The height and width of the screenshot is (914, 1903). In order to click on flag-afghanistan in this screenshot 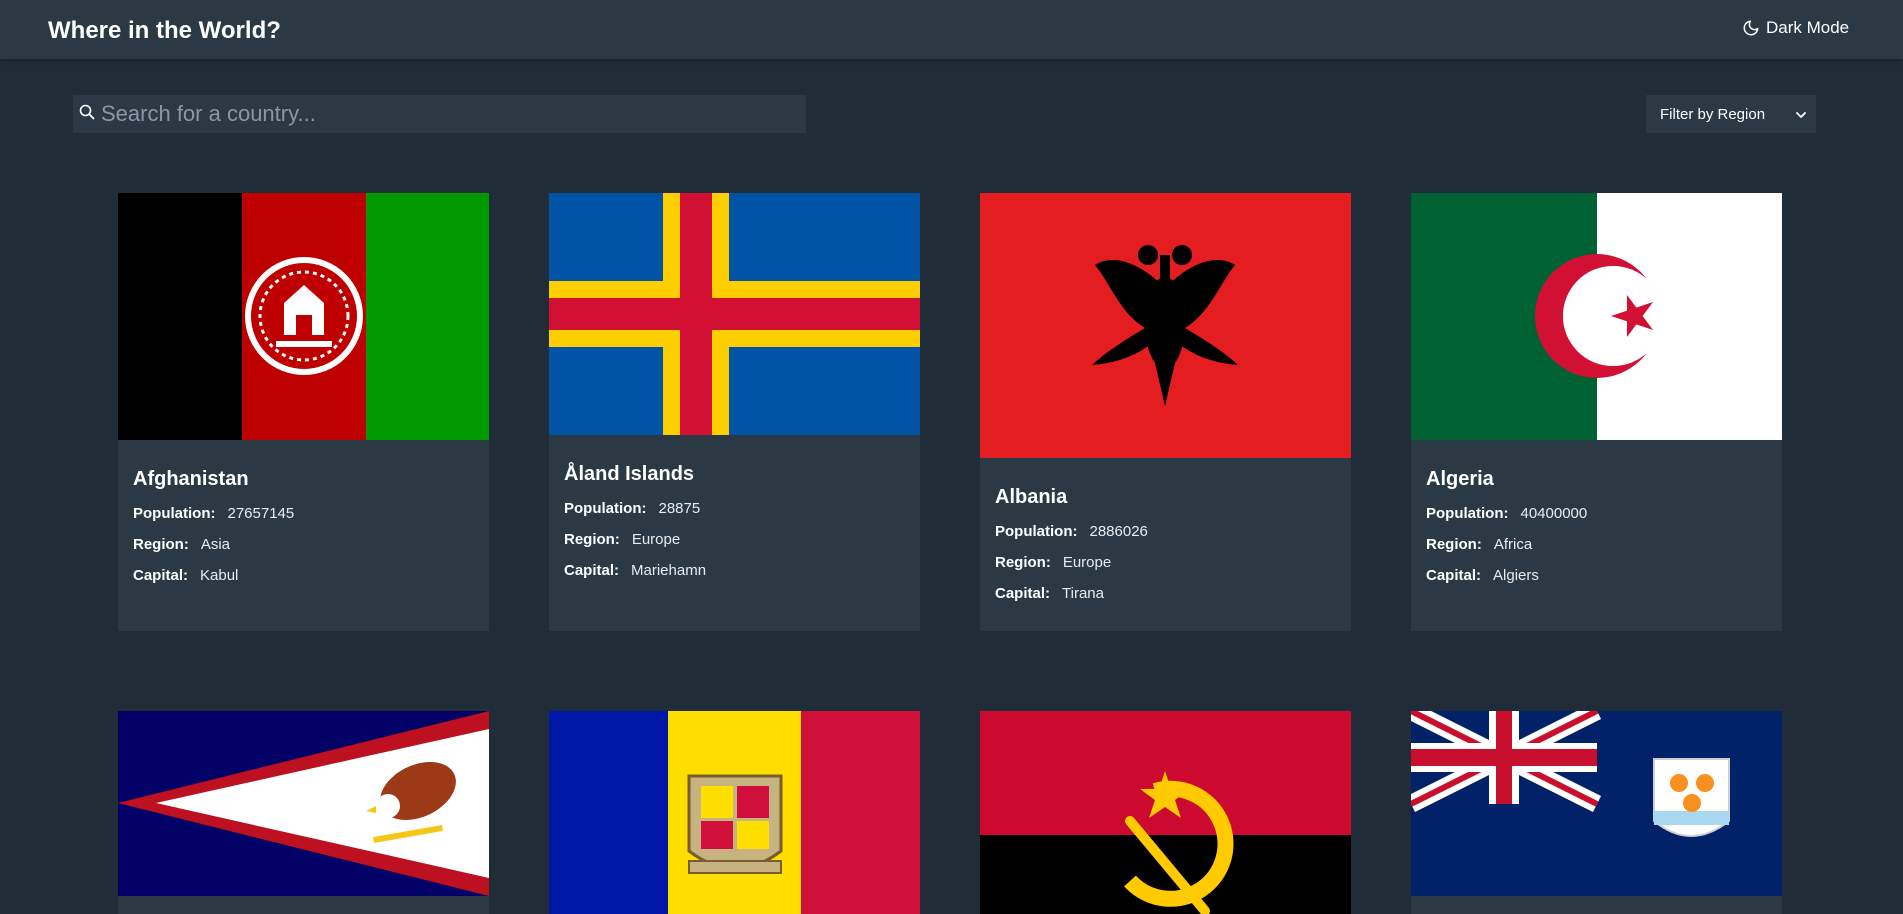, I will do `click(303, 316)`.